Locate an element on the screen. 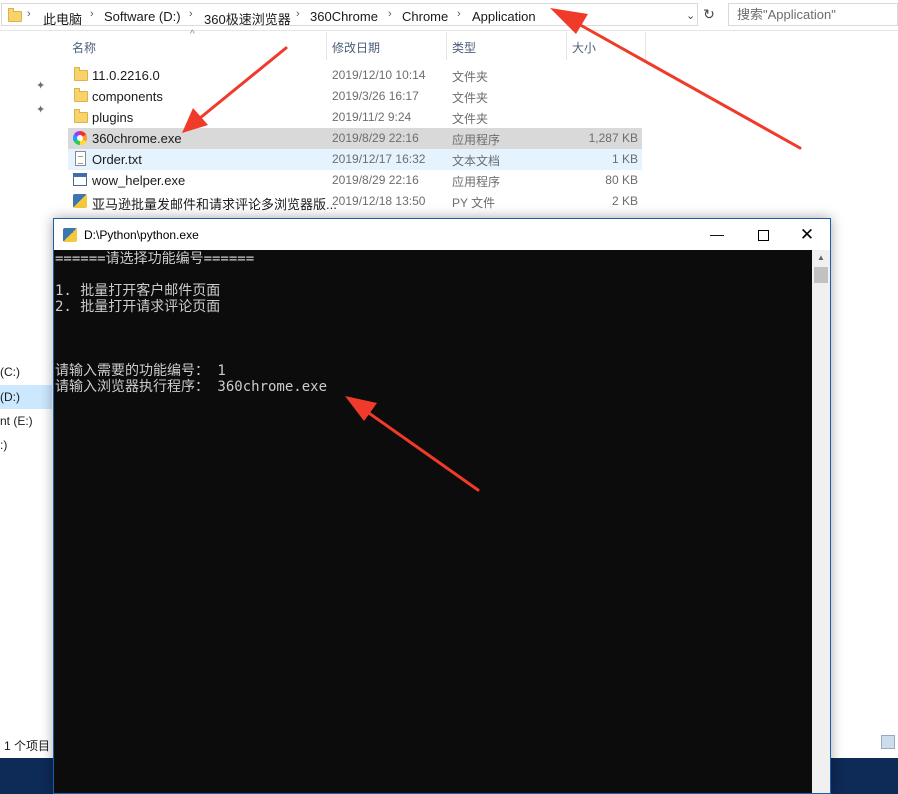  file-row: Order.txt 2019/12/17 16:32 文本文档 1 KB is located at coordinates (355, 159).